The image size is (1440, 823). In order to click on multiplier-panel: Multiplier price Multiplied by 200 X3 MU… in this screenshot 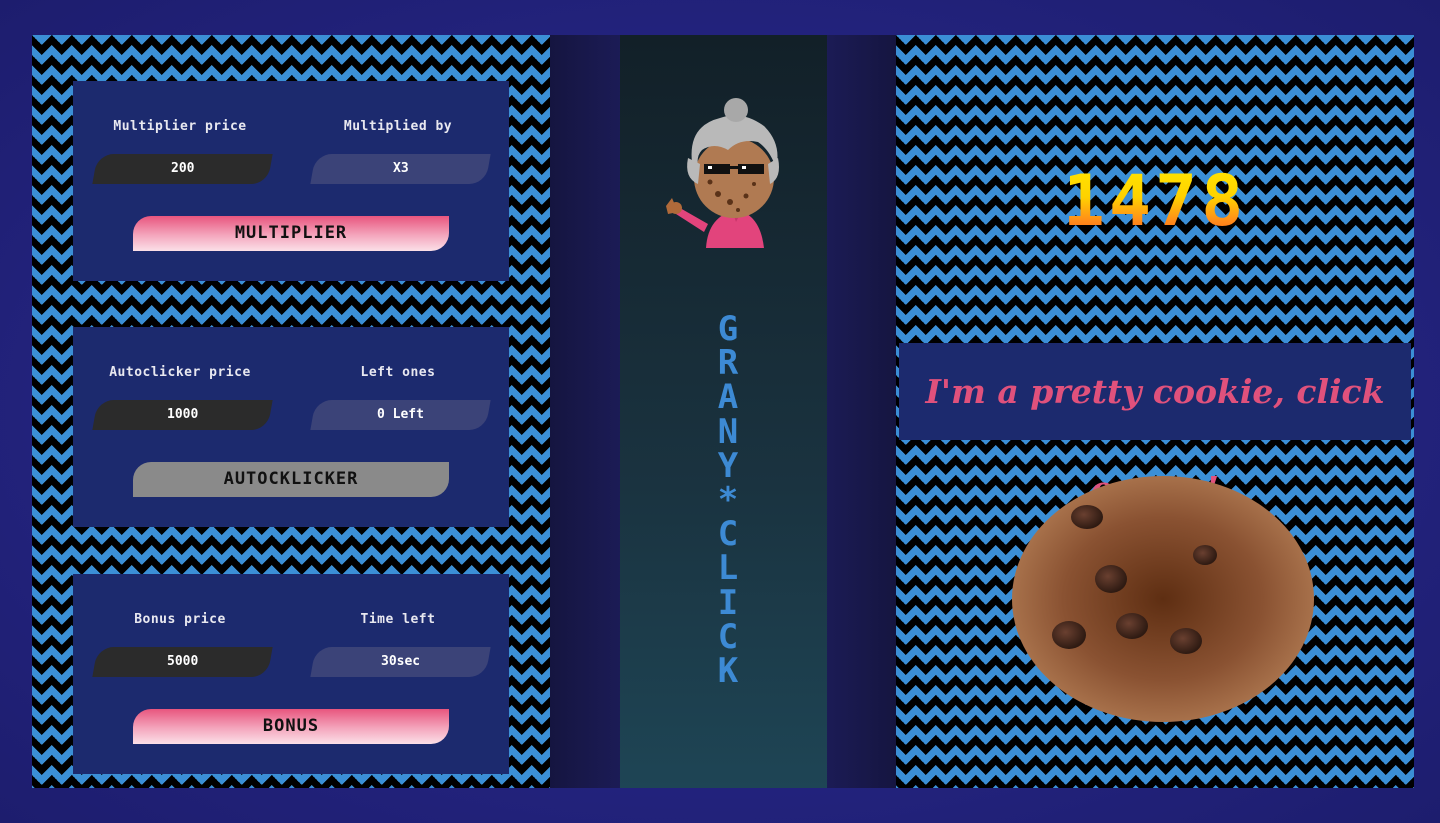, I will do `click(291, 181)`.